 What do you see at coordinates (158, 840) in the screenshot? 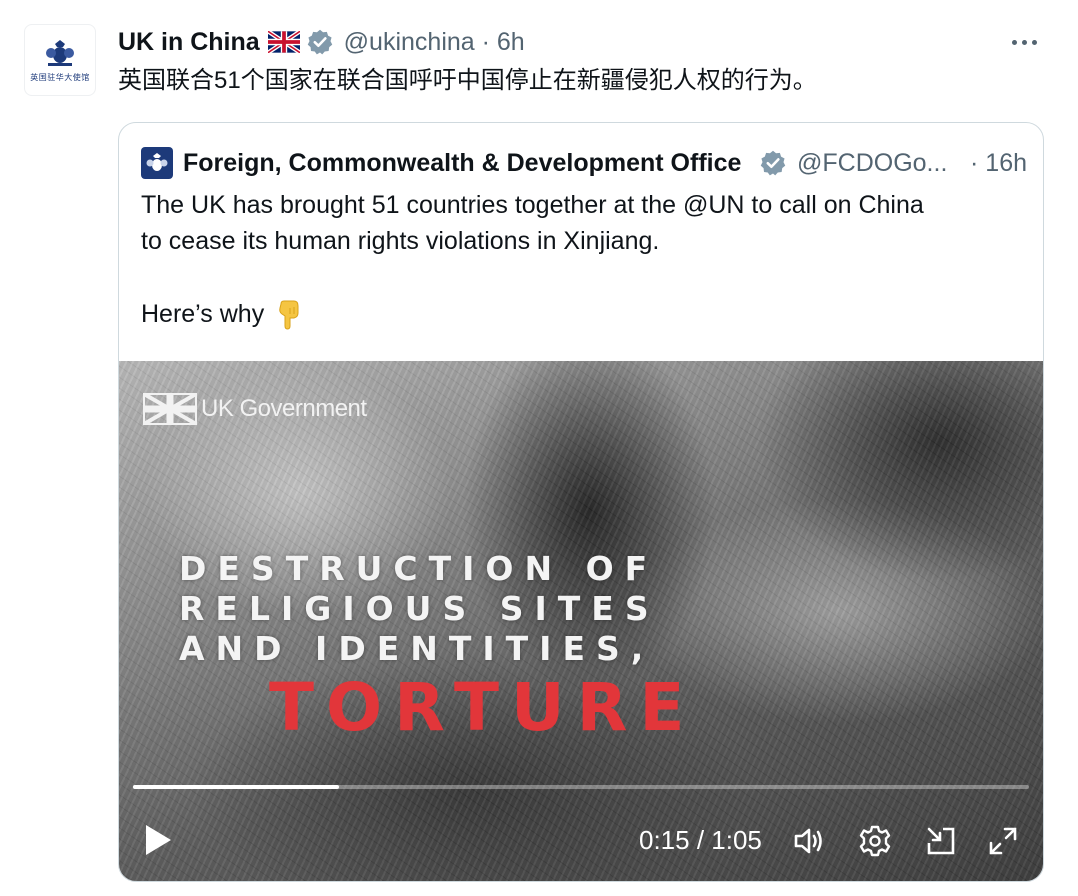
I see `play-icon` at bounding box center [158, 840].